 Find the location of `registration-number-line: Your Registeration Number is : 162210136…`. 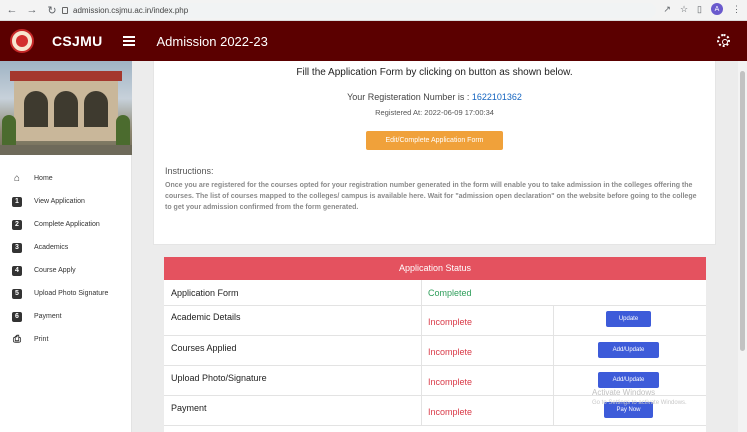

registration-number-line: Your Registeration Number is : 162210136… is located at coordinates (434, 97).